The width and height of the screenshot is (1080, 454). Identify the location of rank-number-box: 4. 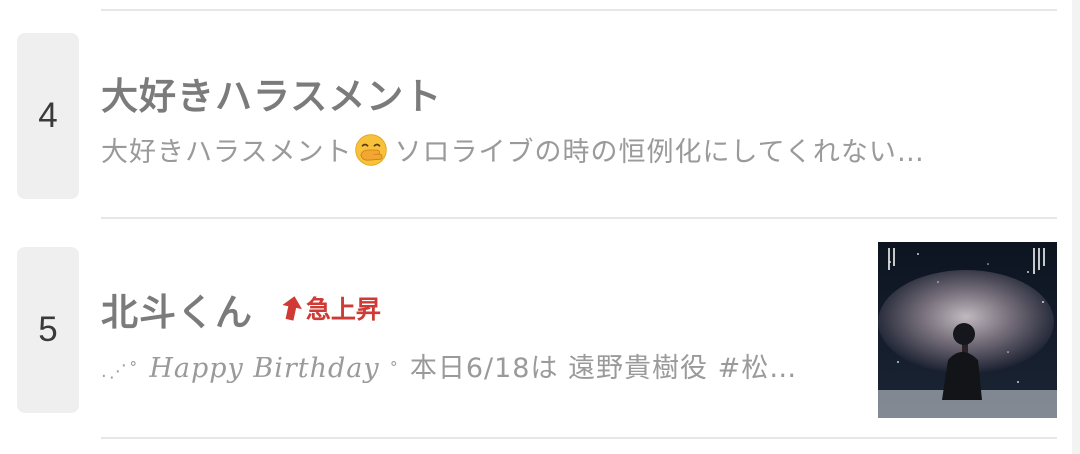
(48, 116).